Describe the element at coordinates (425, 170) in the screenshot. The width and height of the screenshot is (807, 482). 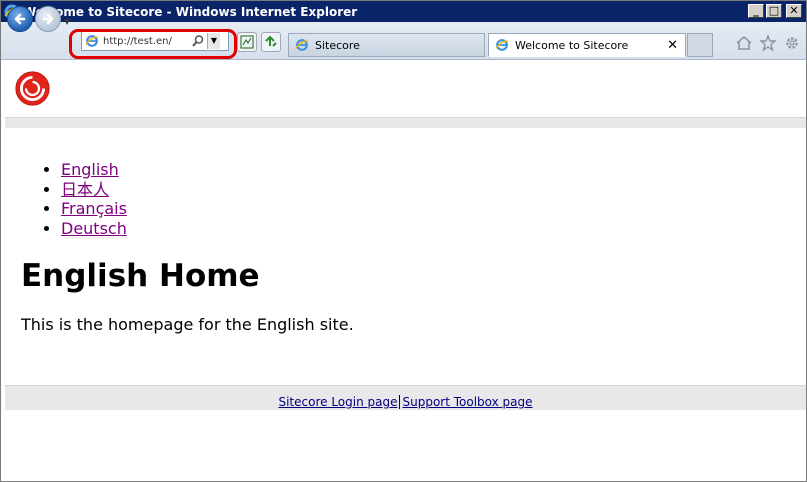
I see `list-item: English` at that location.